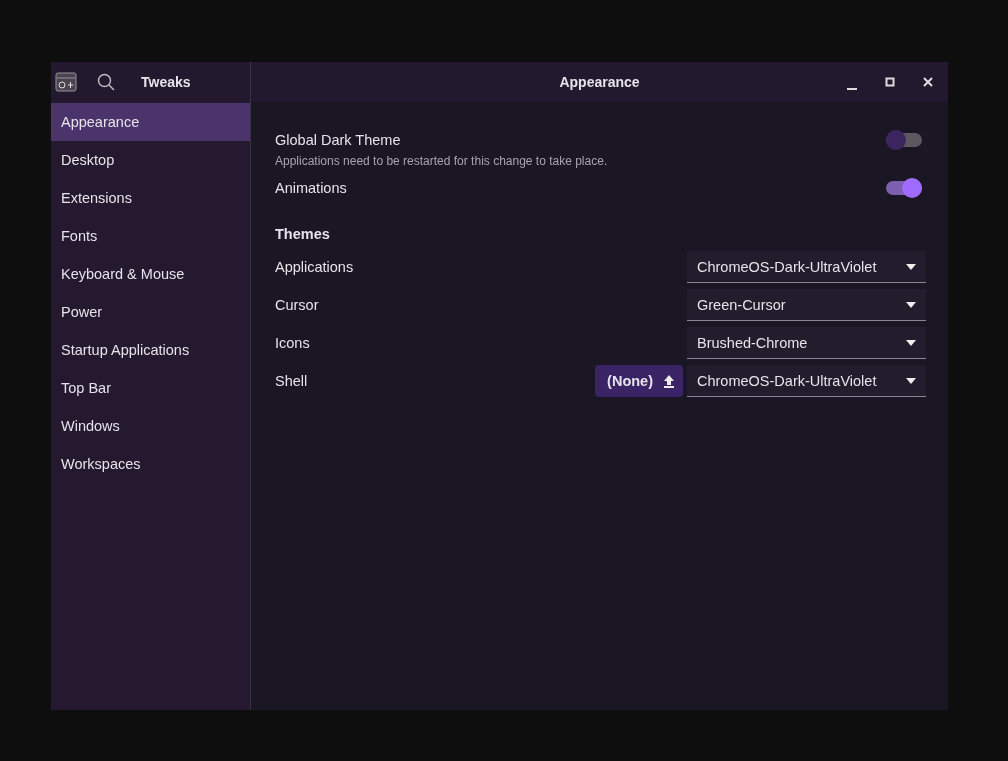 The width and height of the screenshot is (1008, 761). Describe the element at coordinates (806, 305) in the screenshot. I see `theme-dropdown: Green-Cursor` at that location.